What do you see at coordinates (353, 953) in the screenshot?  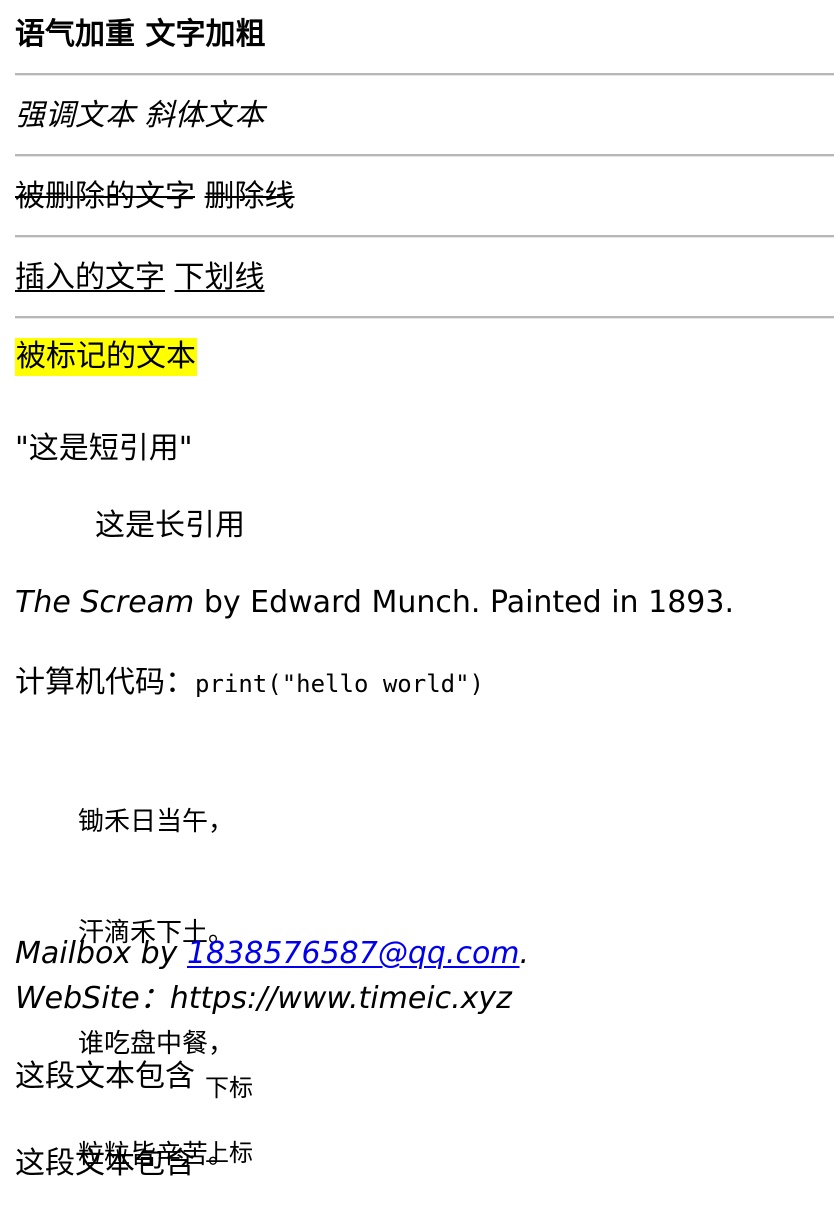 I see `email-link: 1838576587@qq.com` at bounding box center [353, 953].